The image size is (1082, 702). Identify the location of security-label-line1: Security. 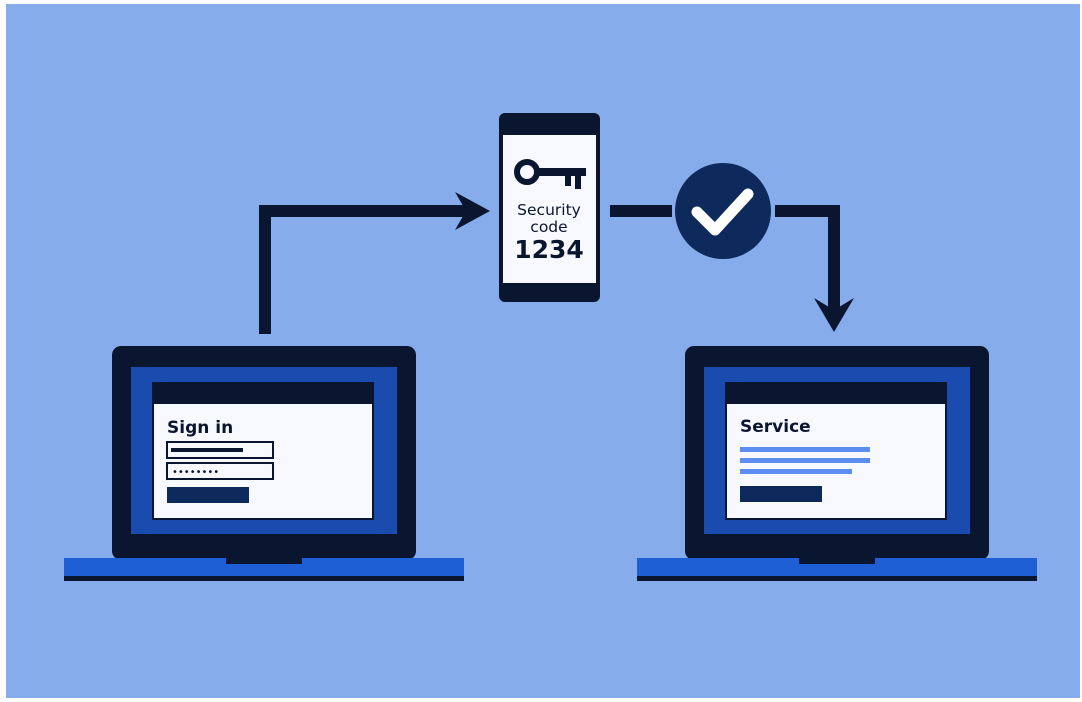
(549, 210).